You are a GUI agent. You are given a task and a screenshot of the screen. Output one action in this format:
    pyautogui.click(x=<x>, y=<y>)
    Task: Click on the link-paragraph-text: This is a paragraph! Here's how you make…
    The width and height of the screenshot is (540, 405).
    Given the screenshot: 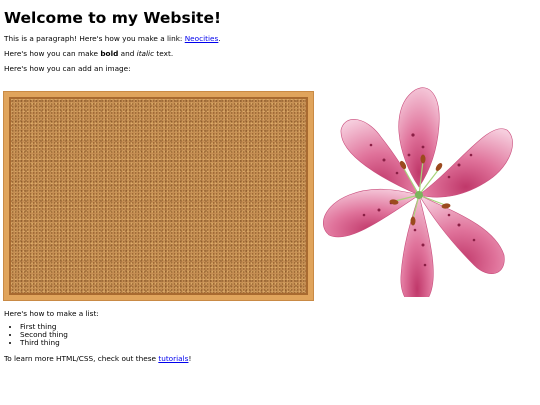 What is the action you would take?
    pyautogui.click(x=94, y=38)
    